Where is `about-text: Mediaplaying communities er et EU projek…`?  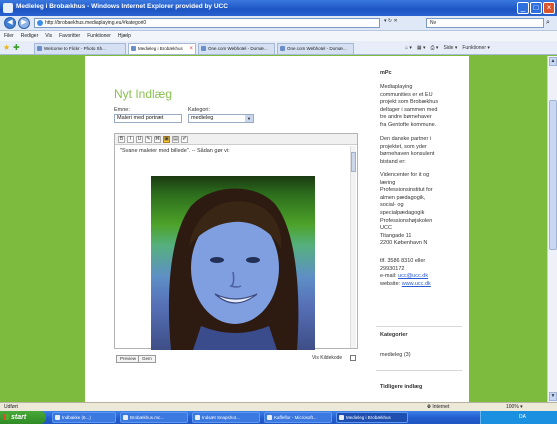
about-text: Mediaplaying communities er et EU projek… is located at coordinates (409, 106).